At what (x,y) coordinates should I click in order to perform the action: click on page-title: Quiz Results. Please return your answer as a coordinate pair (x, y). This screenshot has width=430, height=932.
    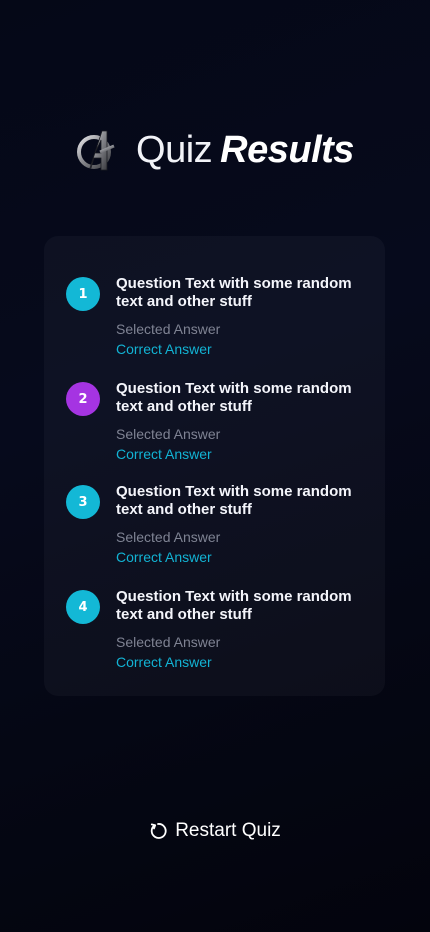
    Looking at the image, I should click on (245, 150).